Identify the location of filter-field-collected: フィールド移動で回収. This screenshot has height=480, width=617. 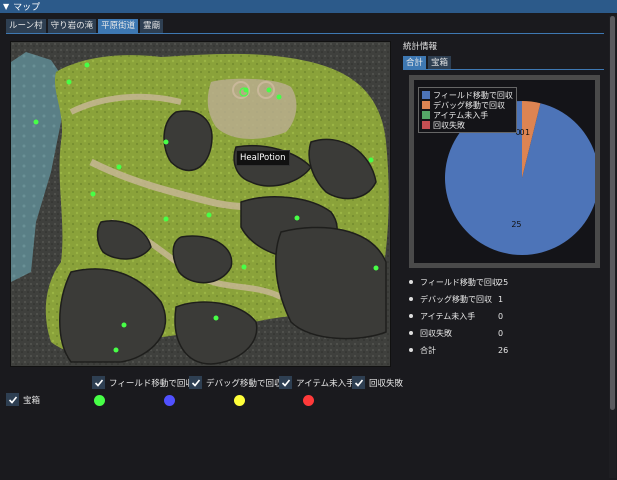
(143, 382).